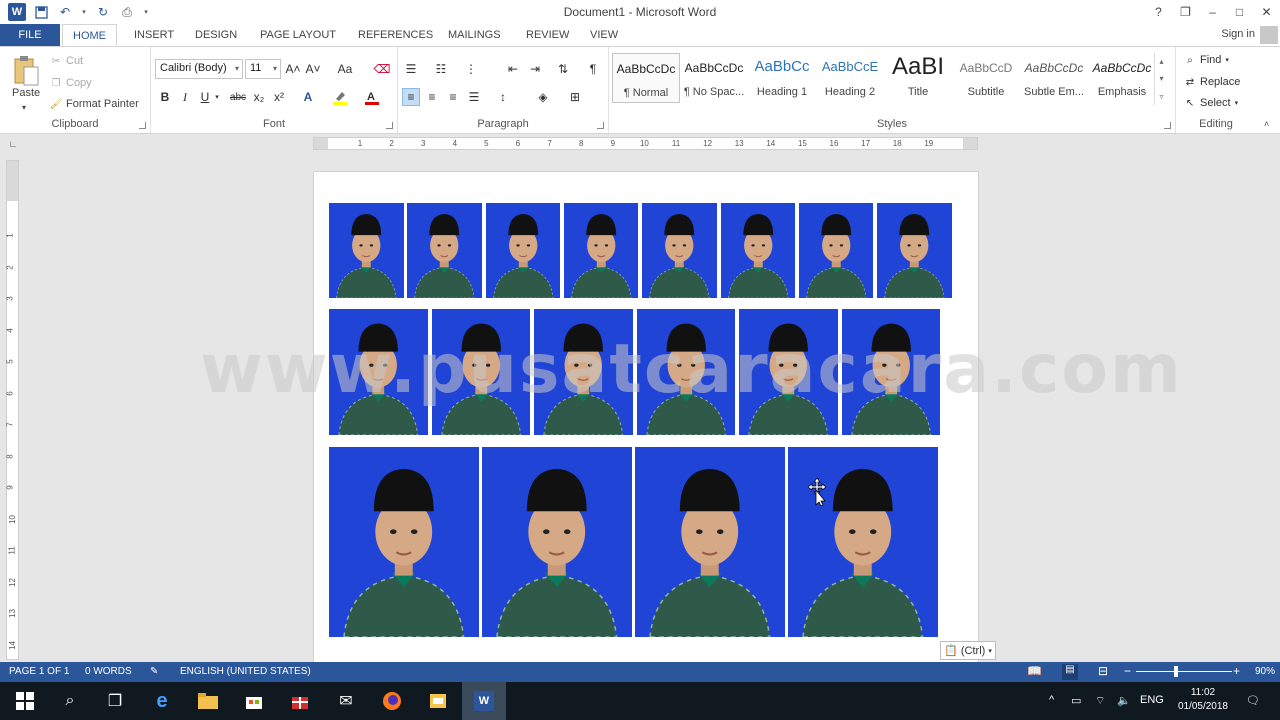 The image size is (1280, 720). I want to click on align-left-icon: ≡, so click(411, 97).